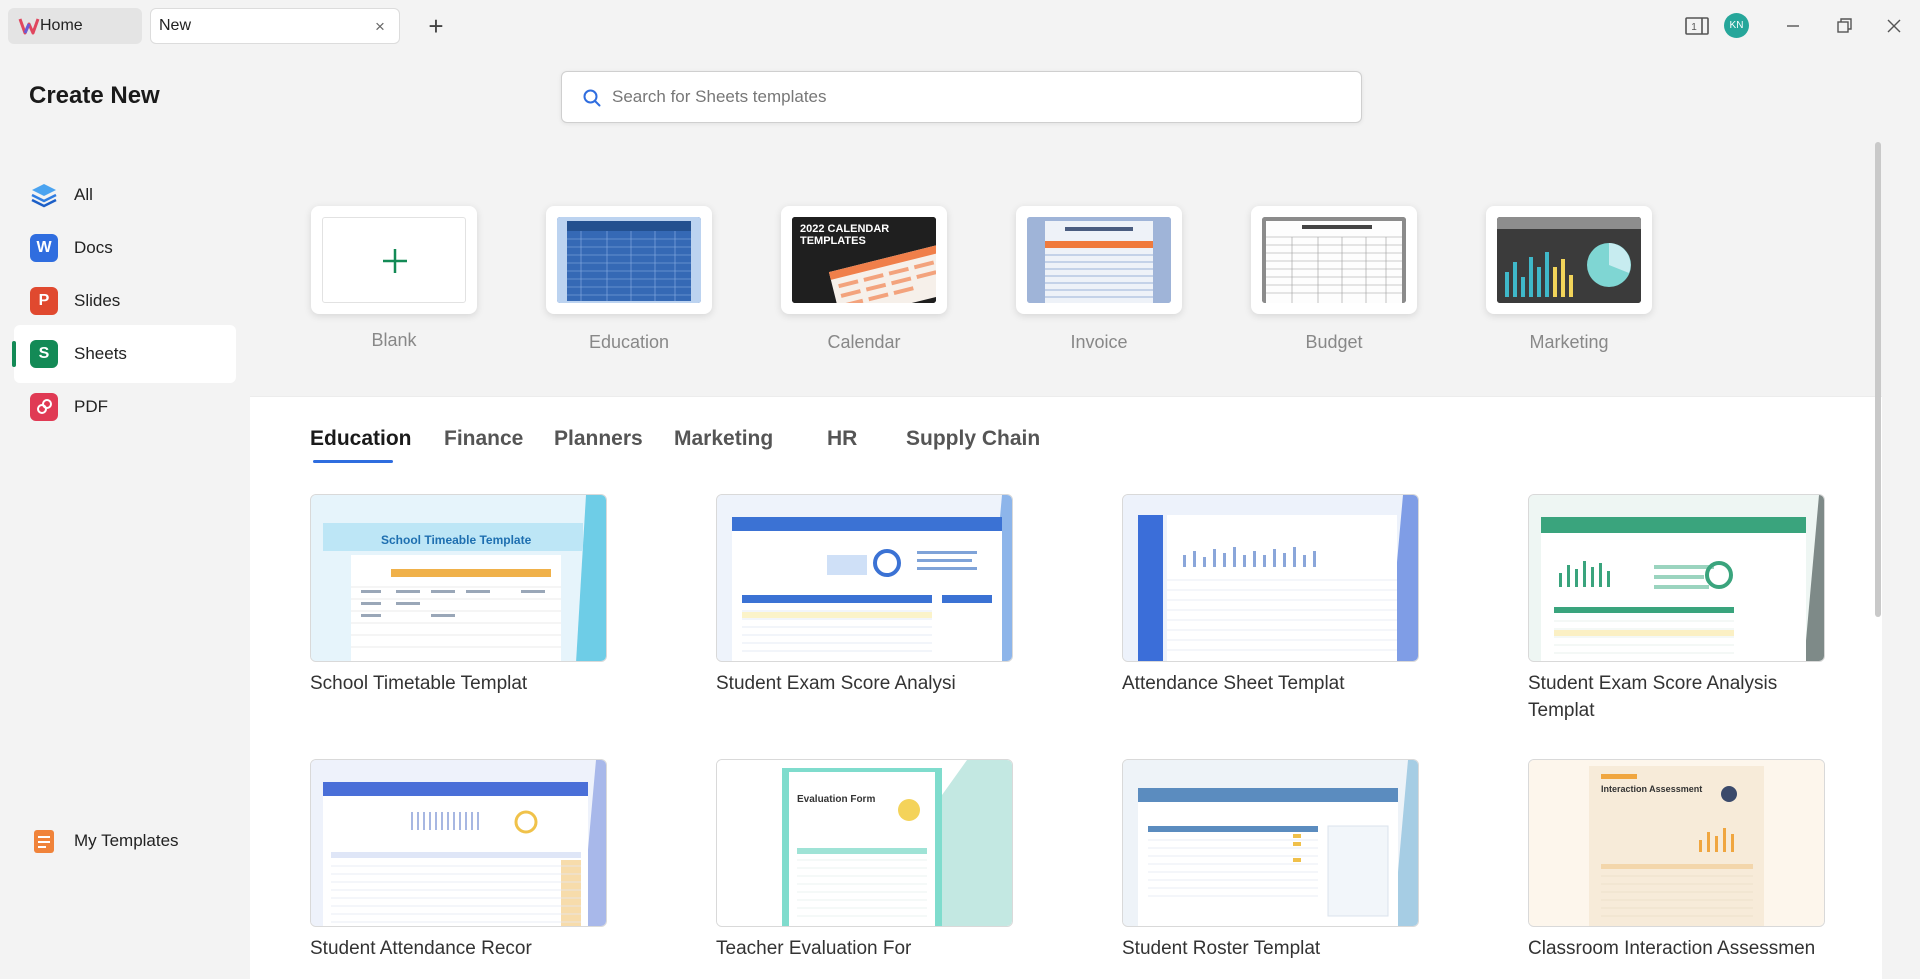 The image size is (1920, 979). Describe the element at coordinates (361, 439) in the screenshot. I see `tab-education: Education` at that location.